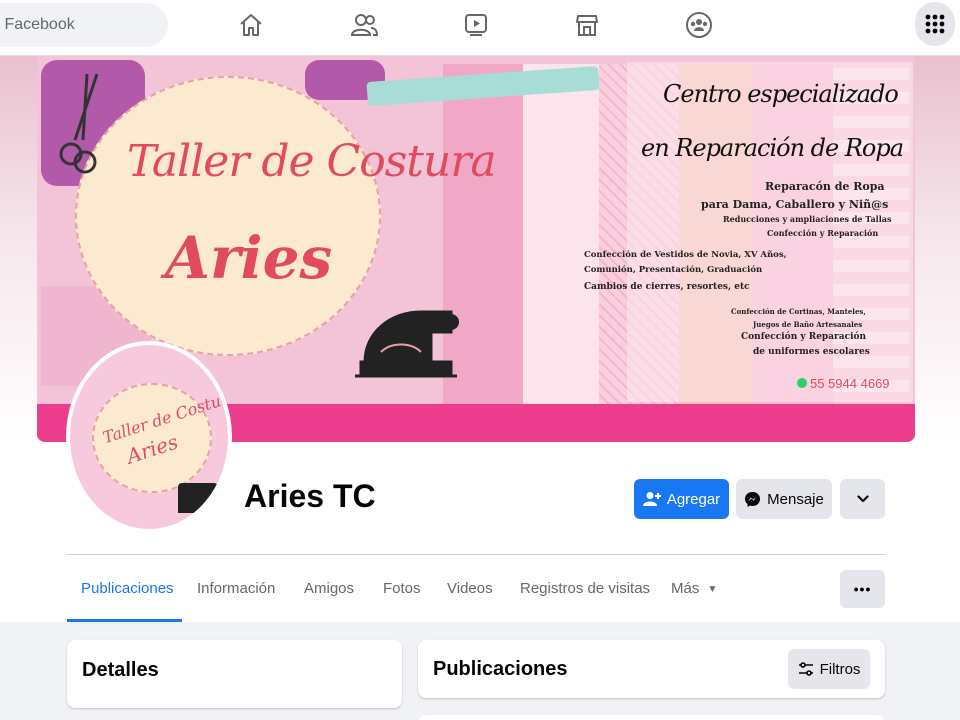  What do you see at coordinates (699, 25) in the screenshot?
I see `groups-icon` at bounding box center [699, 25].